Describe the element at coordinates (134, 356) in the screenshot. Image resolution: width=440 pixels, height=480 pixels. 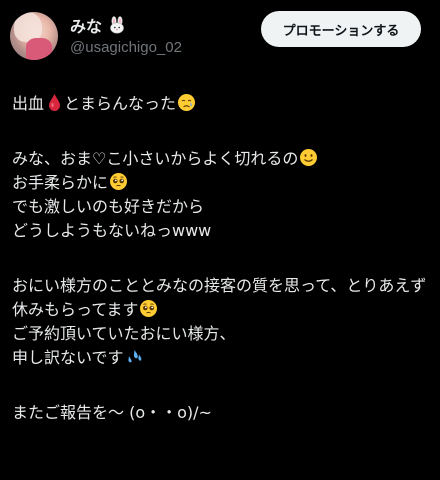
I see `sweat-droplets-icon` at that location.